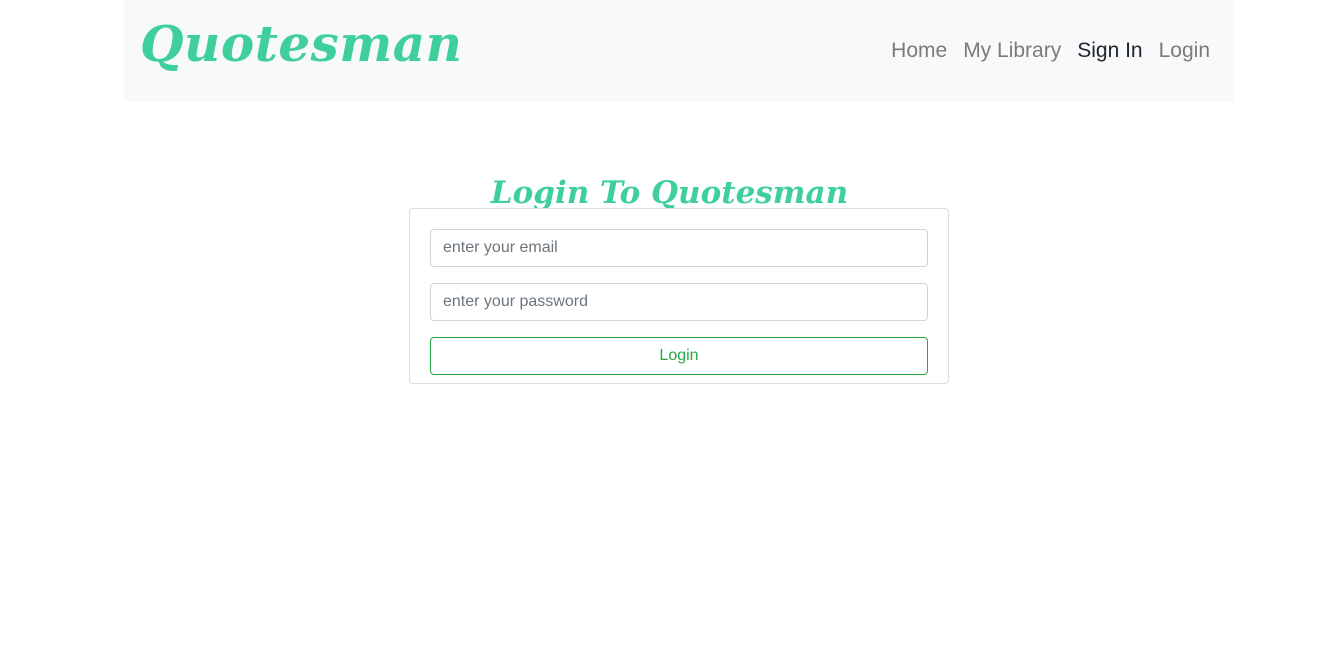 This screenshot has width=1339, height=658. Describe the element at coordinates (1012, 51) in the screenshot. I see `nav-link-my-library: My Library` at that location.